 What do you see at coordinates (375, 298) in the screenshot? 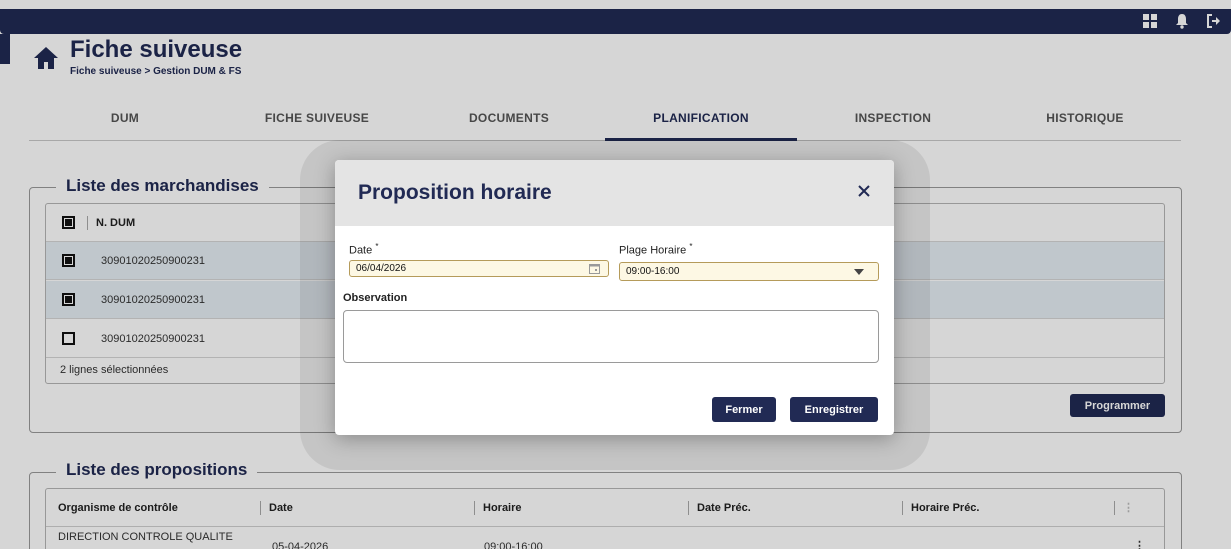
I see `observation-label: Observation` at bounding box center [375, 298].